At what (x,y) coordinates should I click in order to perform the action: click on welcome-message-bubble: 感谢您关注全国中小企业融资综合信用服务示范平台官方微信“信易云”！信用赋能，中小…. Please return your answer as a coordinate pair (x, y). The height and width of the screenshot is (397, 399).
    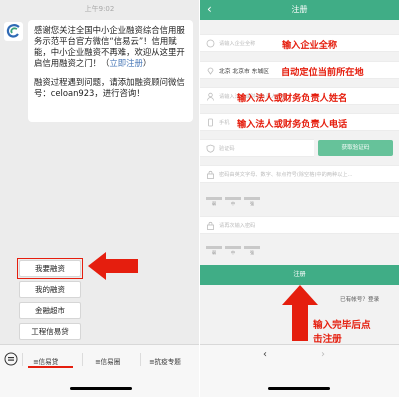
    Looking at the image, I should click on (110, 71).